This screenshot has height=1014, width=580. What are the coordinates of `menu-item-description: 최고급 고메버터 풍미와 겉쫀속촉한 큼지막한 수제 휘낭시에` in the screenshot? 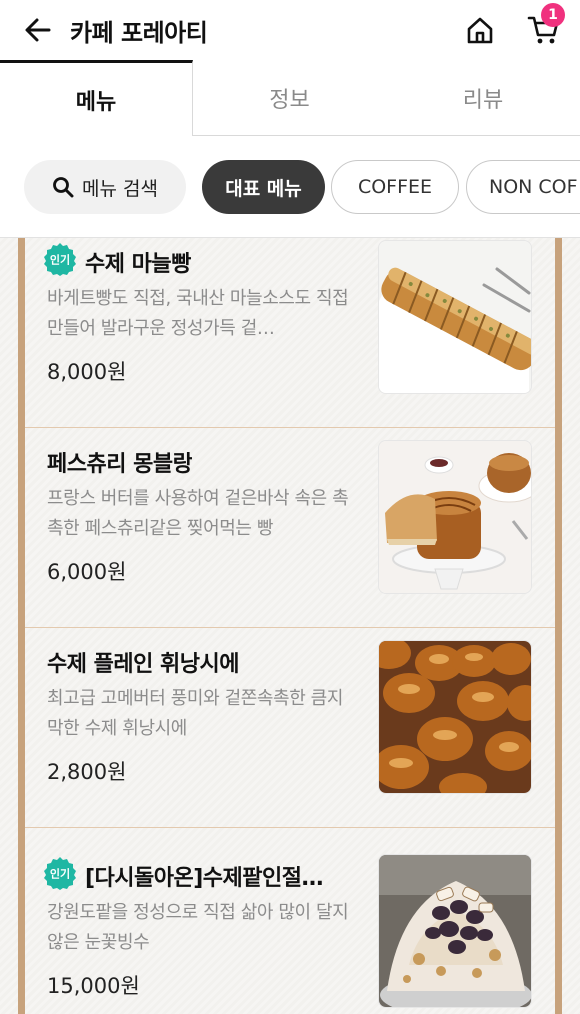 It's located at (195, 713).